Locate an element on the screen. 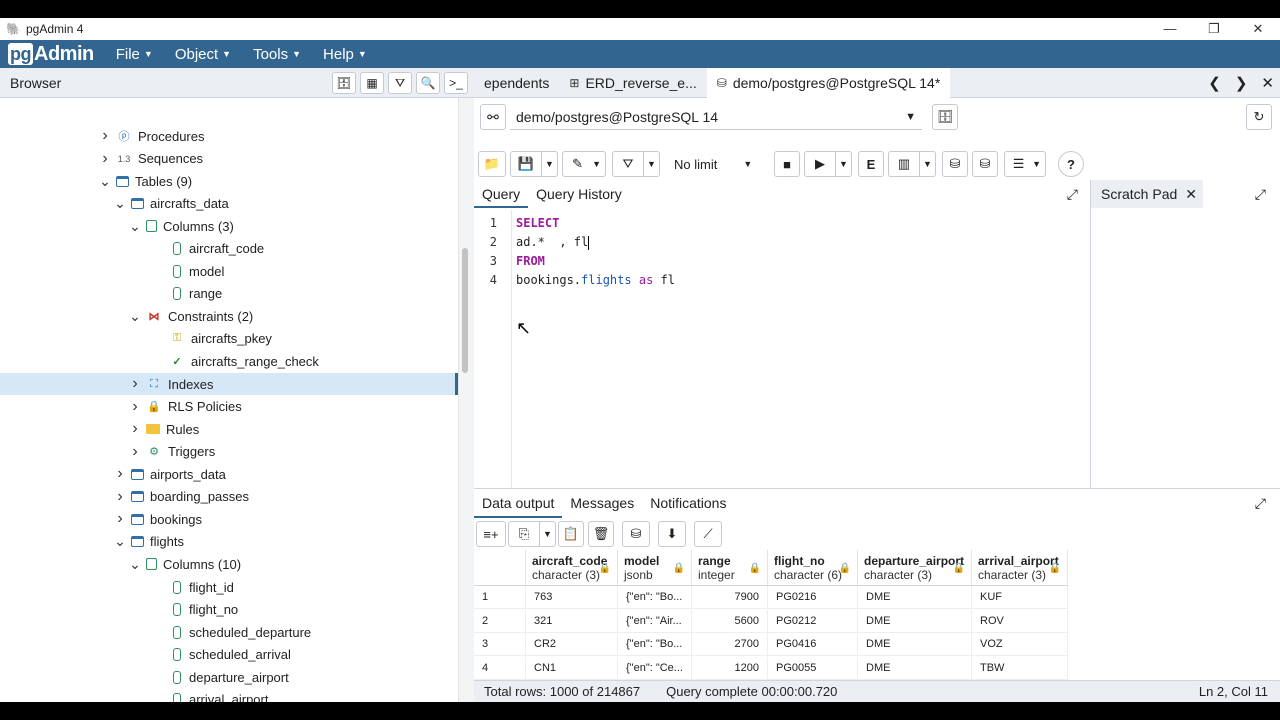 Image resolution: width=1280 pixels, height=720 pixels. table-cell: ROV is located at coordinates (1020, 621).